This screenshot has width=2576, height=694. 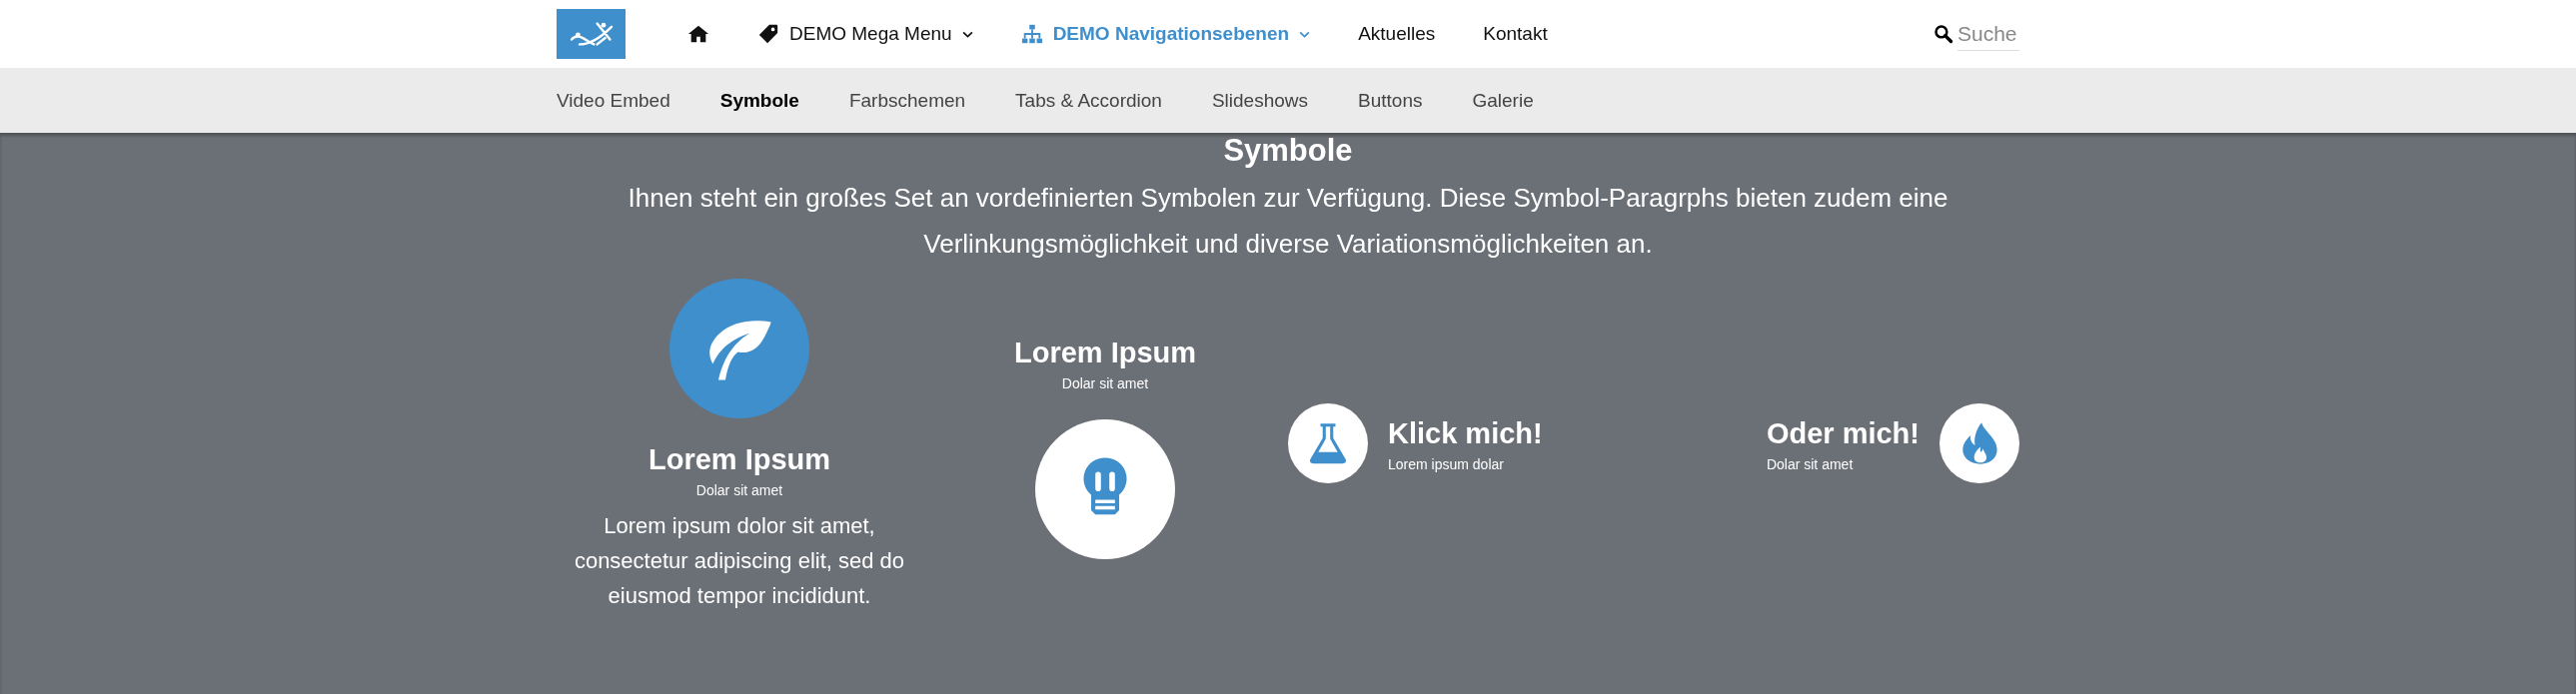 What do you see at coordinates (1465, 433) in the screenshot?
I see `symbol-title: Klick mich!` at bounding box center [1465, 433].